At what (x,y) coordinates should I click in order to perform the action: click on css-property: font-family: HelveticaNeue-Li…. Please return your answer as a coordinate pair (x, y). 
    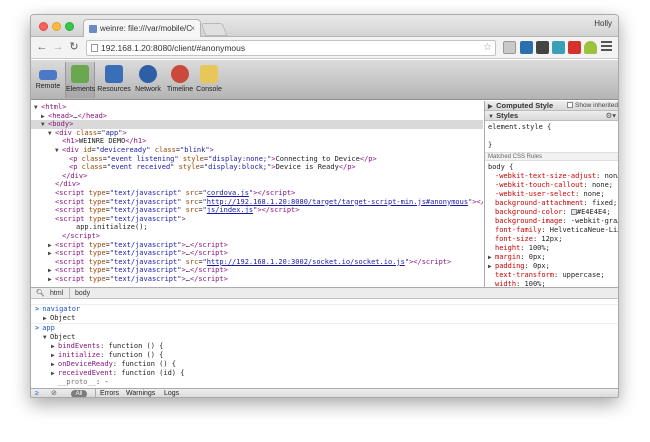
    Looking at the image, I should click on (551, 230).